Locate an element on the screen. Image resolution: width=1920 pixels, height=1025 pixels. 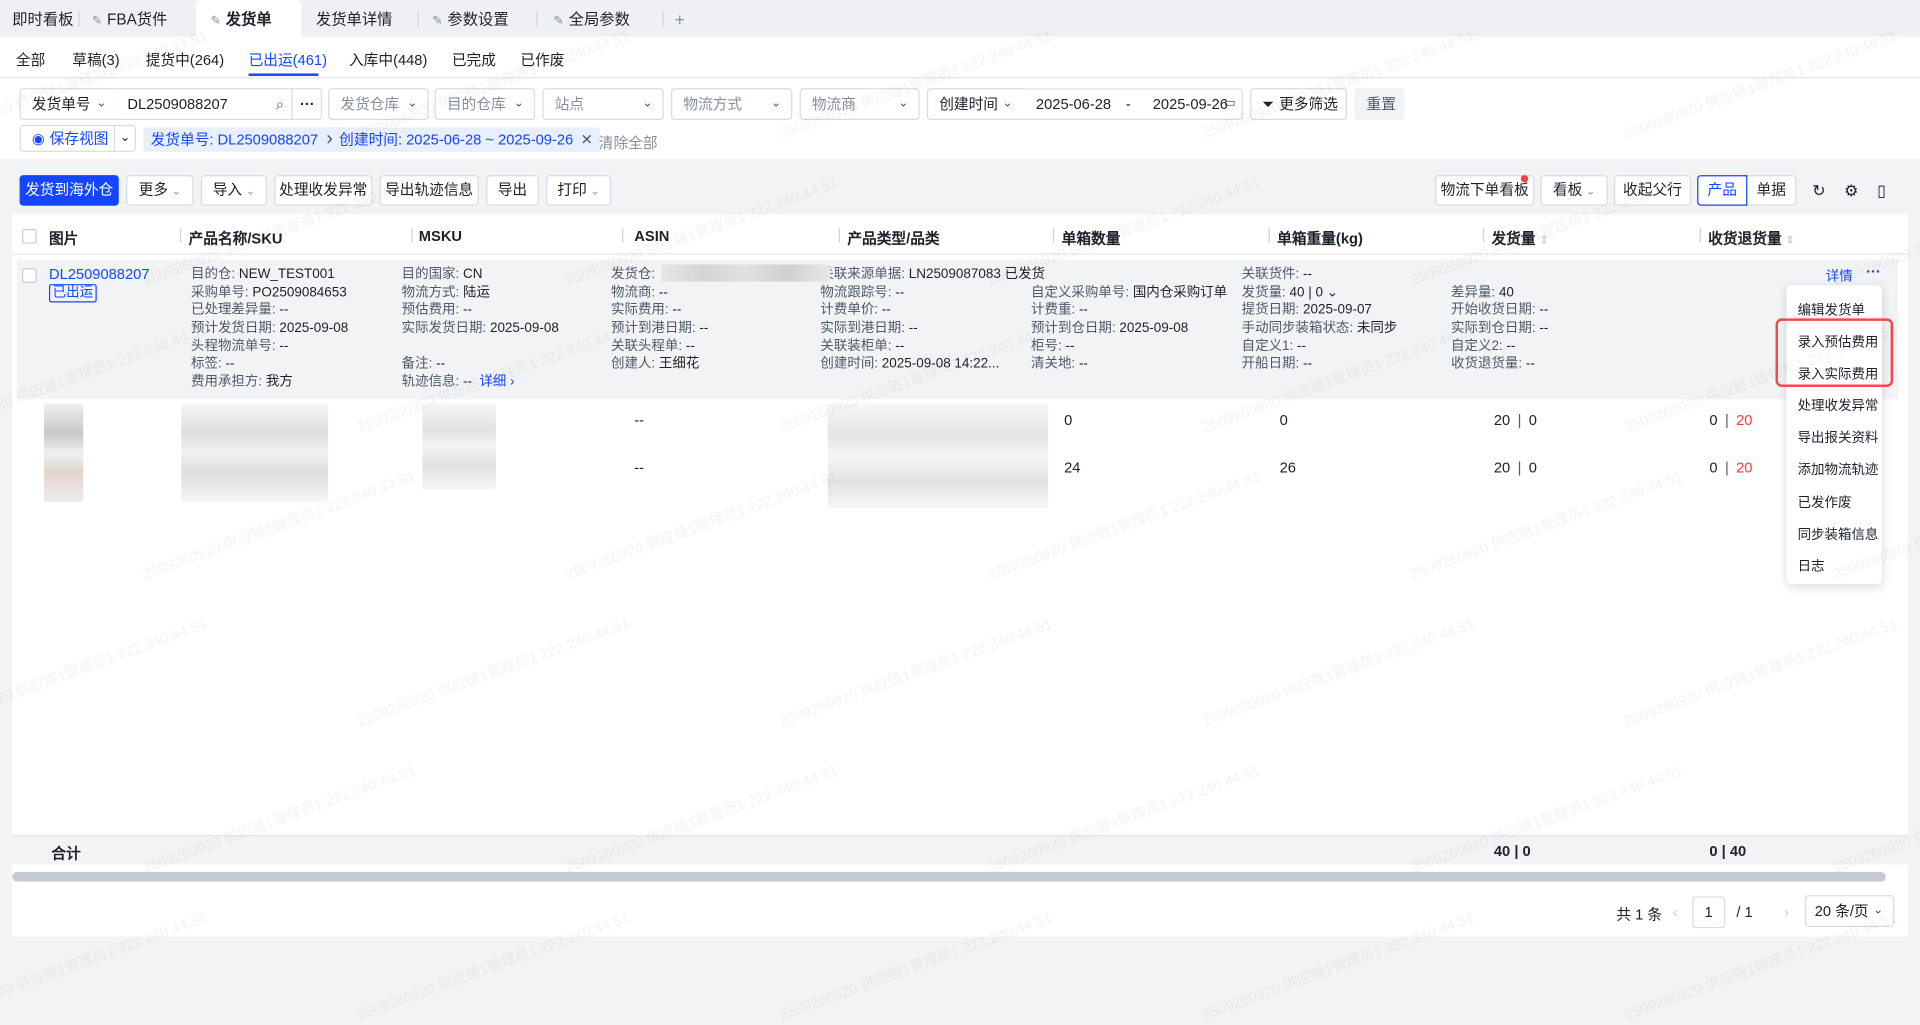
menu-item: 处理收发异常 is located at coordinates (1838, 406).